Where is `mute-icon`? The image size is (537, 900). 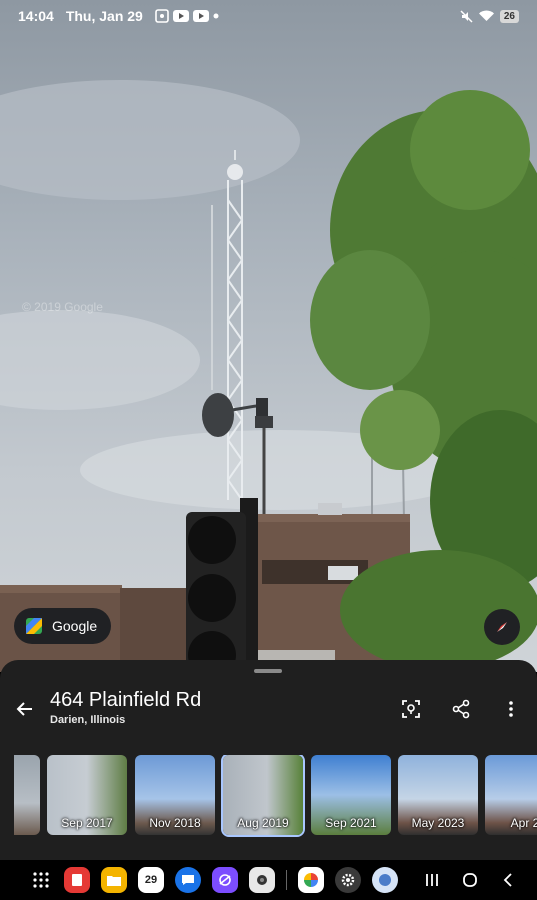
mute-icon is located at coordinates (466, 16).